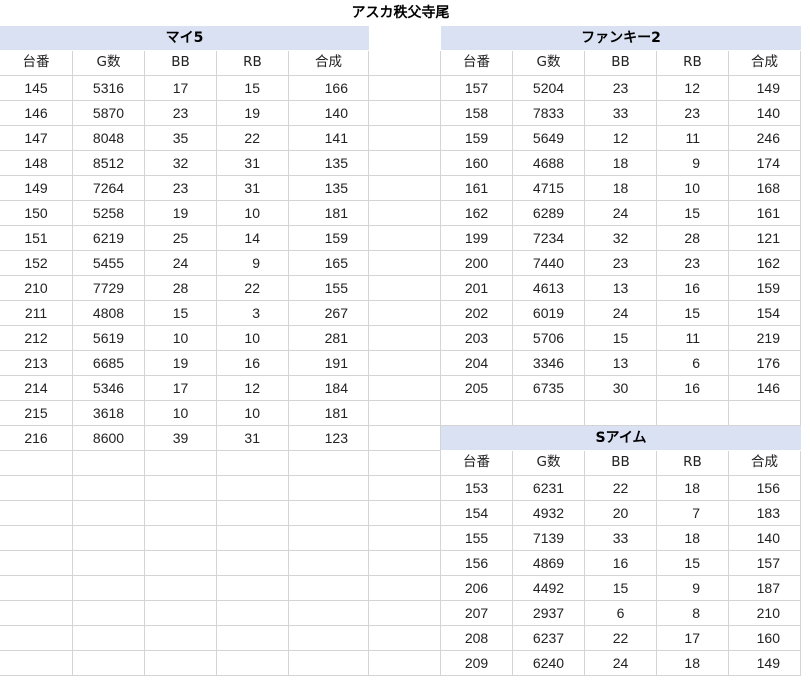 The height and width of the screenshot is (676, 801). I want to click on table-cell: 31, so click(253, 438).